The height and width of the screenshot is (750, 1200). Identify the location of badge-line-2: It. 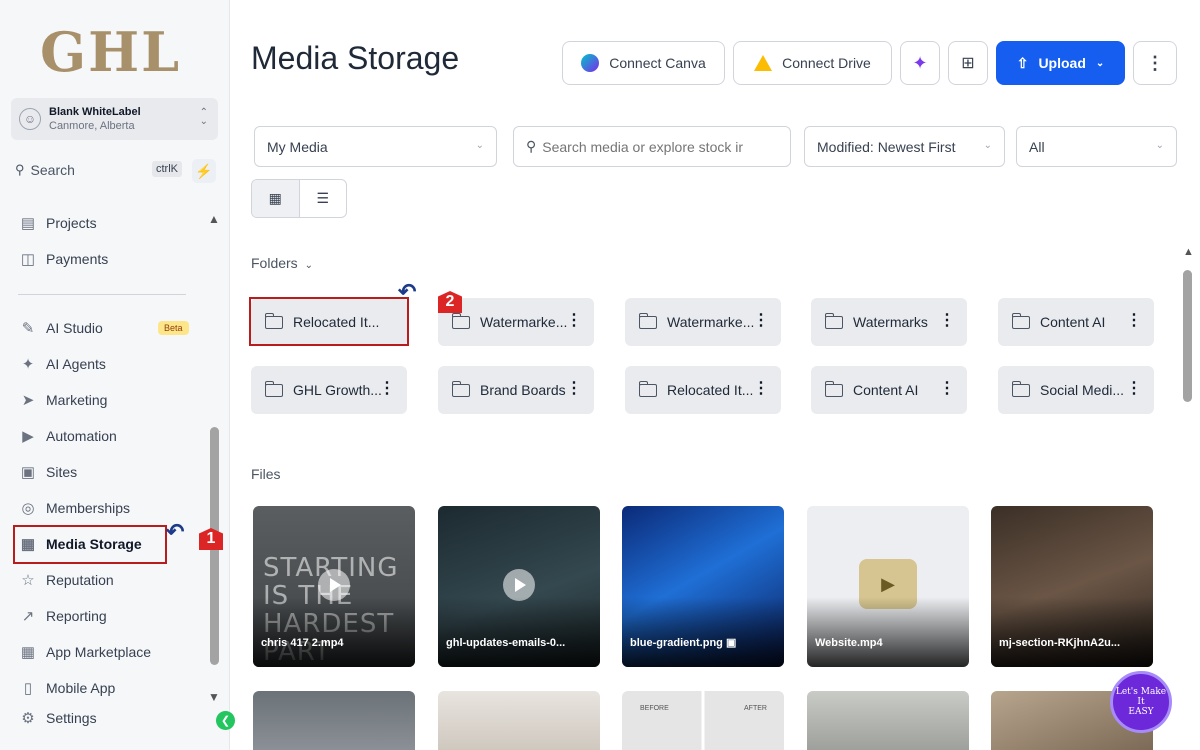
(1141, 702).